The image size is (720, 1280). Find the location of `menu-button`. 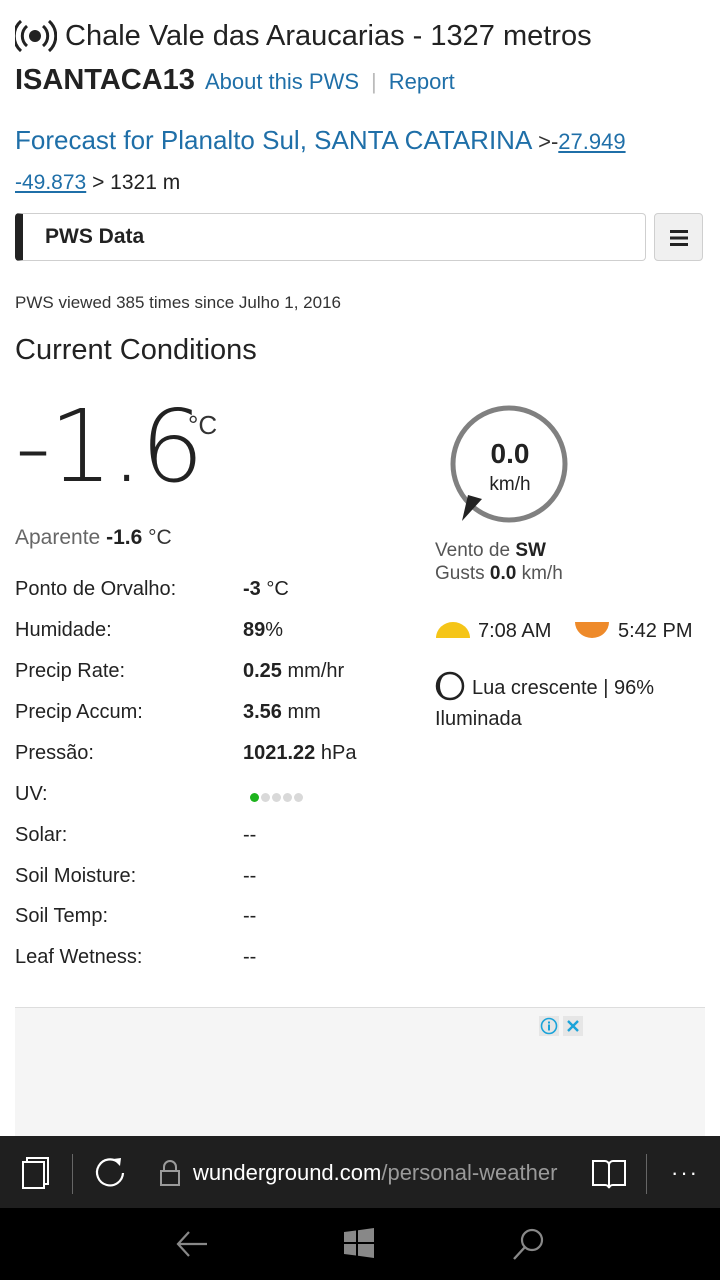

menu-button is located at coordinates (678, 237).